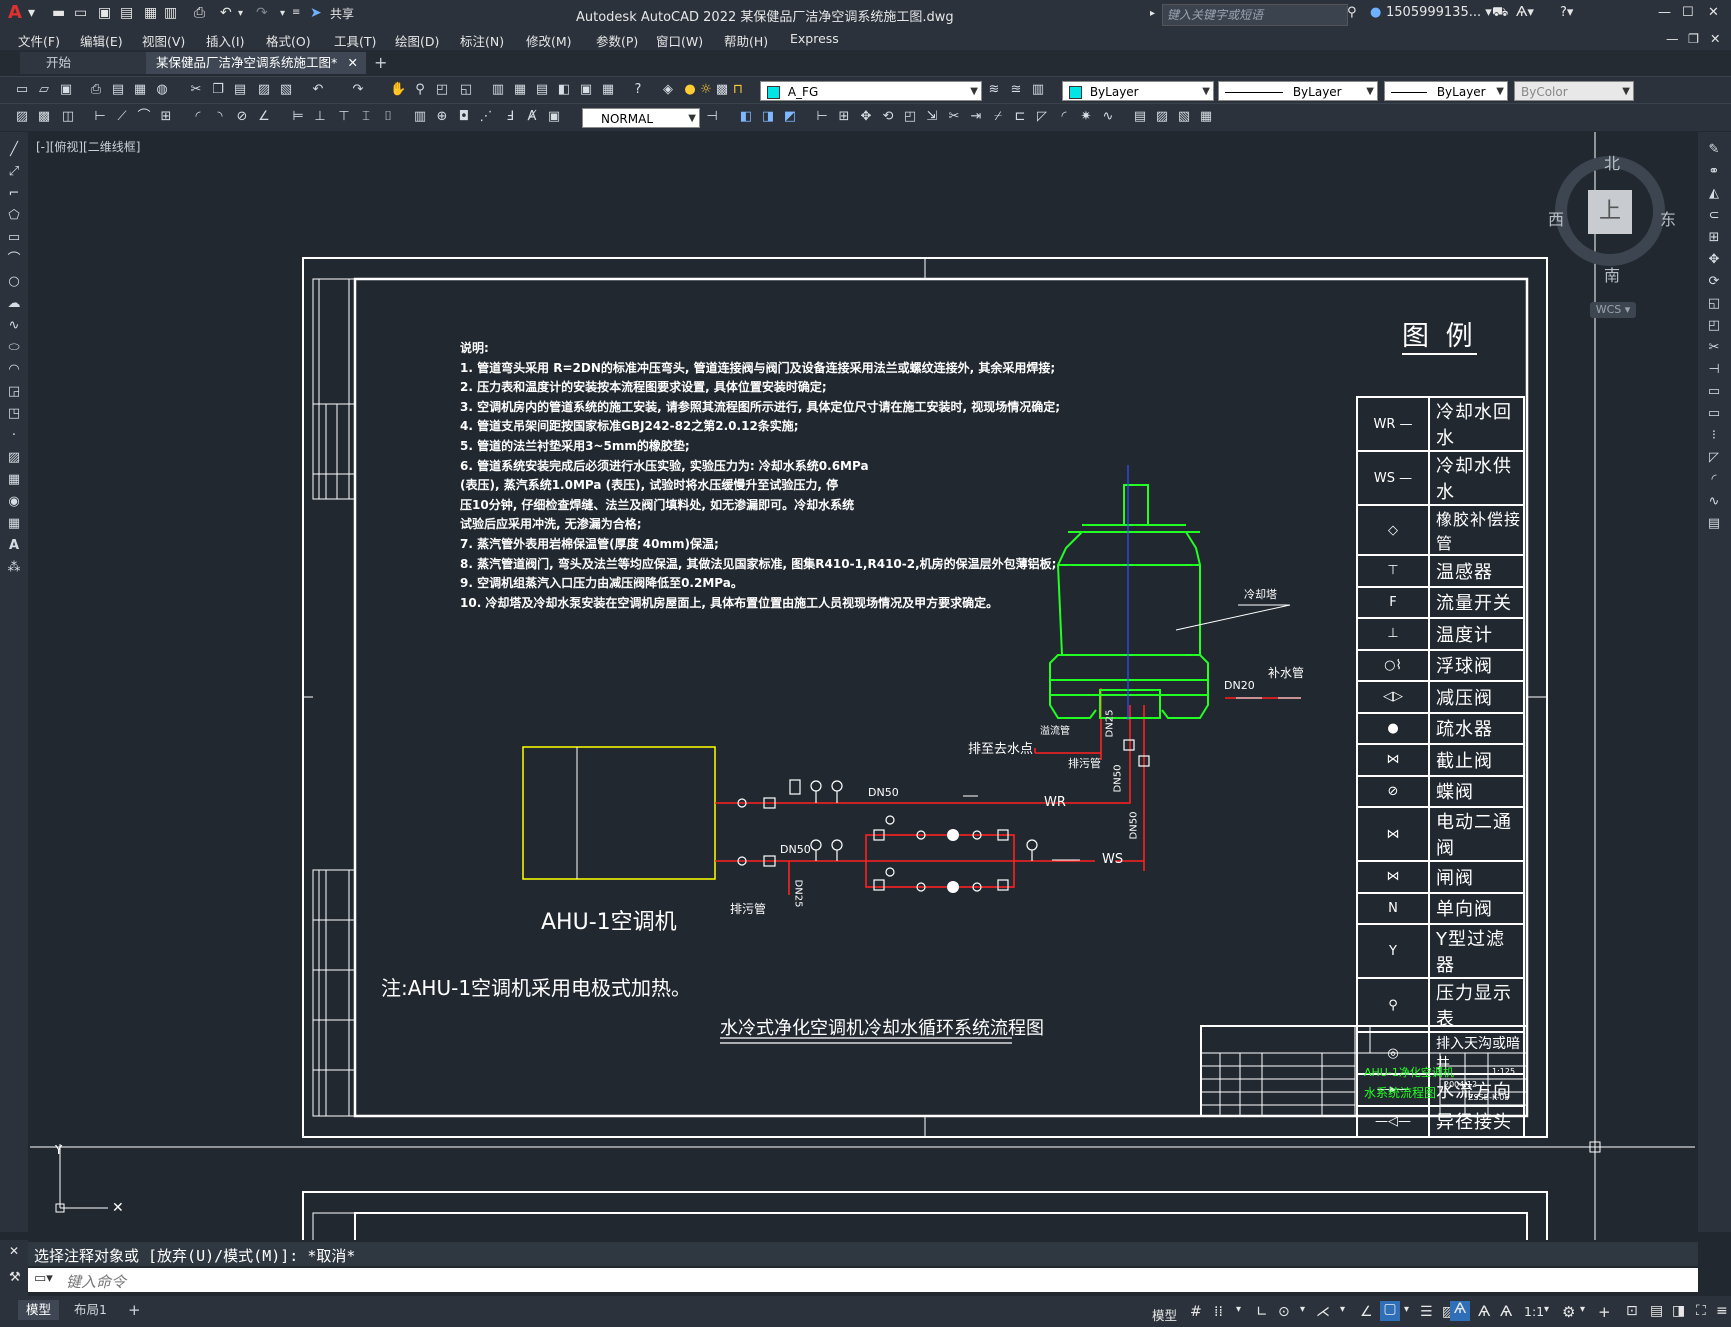 This screenshot has height=1327, width=1731. Describe the element at coordinates (150, 13) in the screenshot. I see `plot-icon: ▦` at that location.